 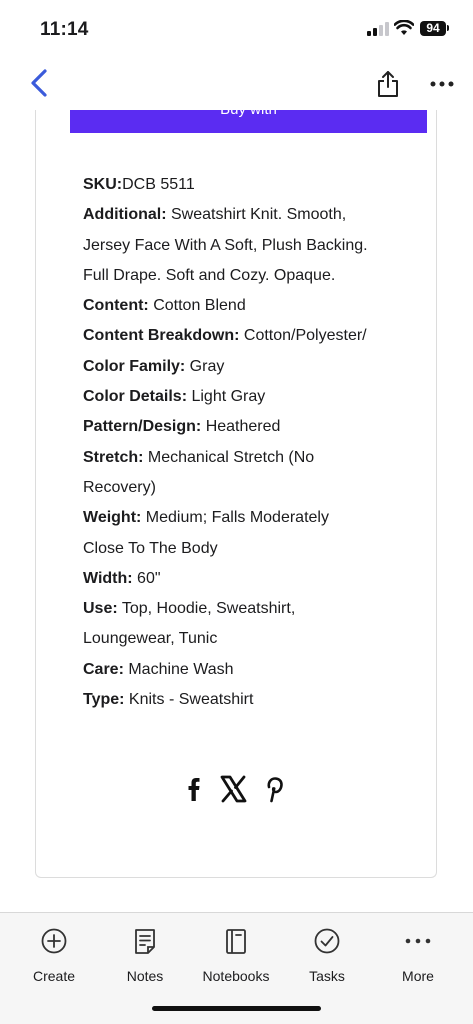 I want to click on spec-line: Weight: Medium; Falls Moderately, so click(x=253, y=518).